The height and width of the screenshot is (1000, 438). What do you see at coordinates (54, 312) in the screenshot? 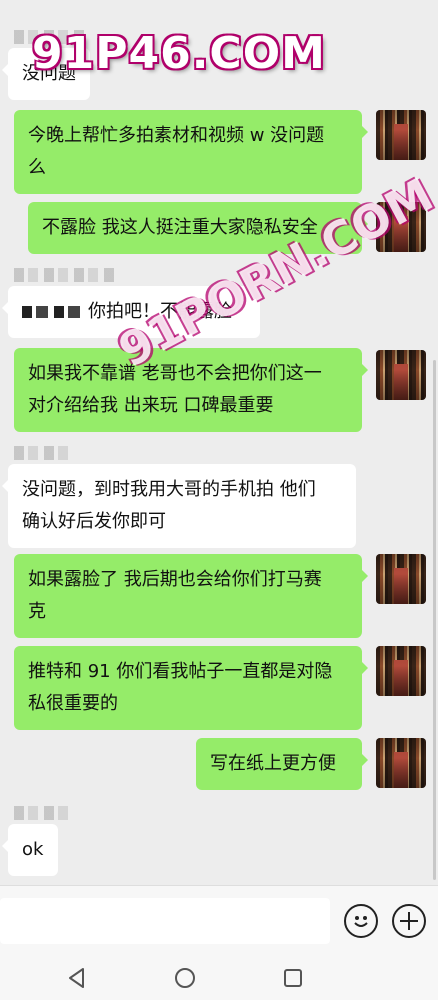
I see `blurred-name` at bounding box center [54, 312].